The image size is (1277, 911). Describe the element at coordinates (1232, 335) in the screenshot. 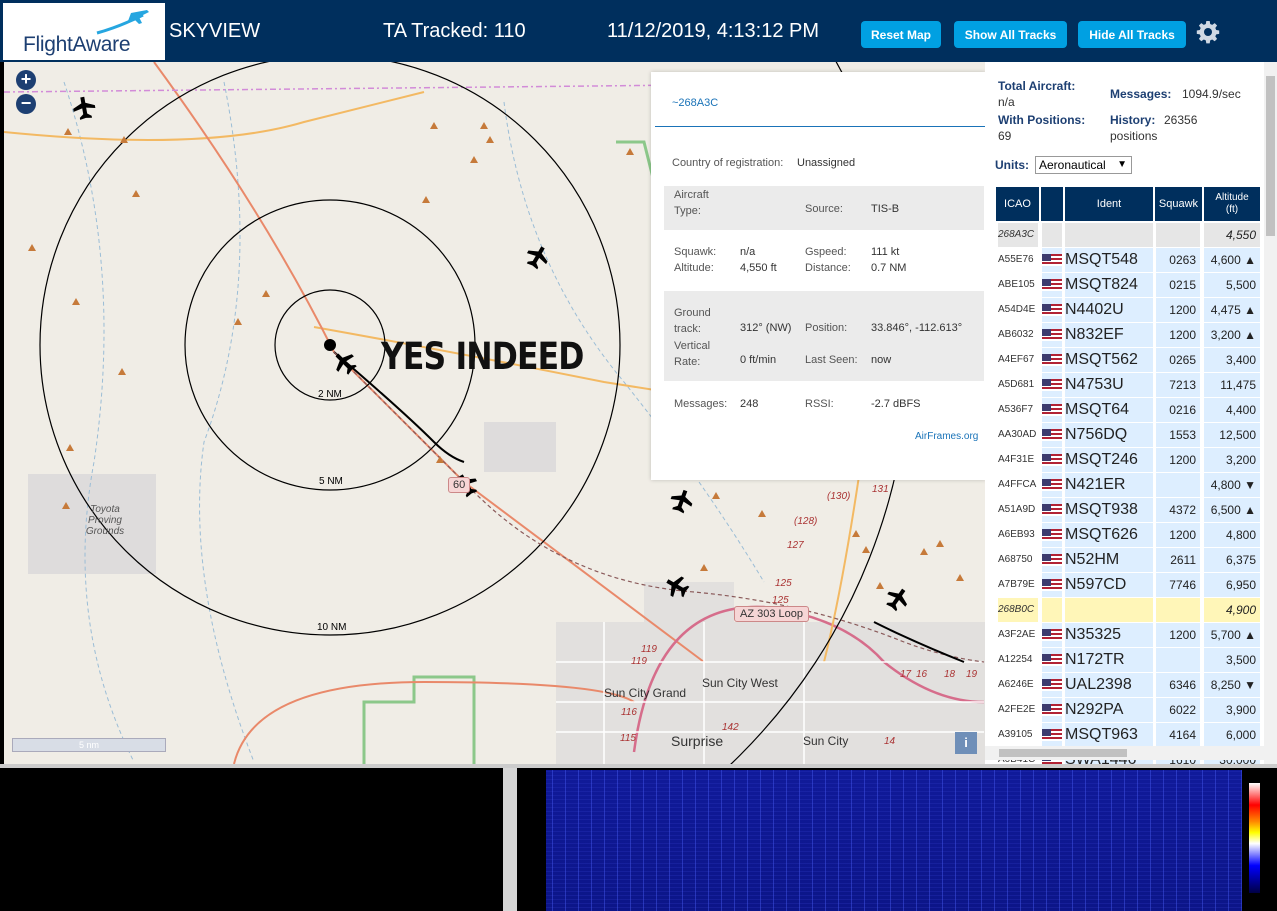

I see `altitude-cell: 3,200 ▲` at that location.